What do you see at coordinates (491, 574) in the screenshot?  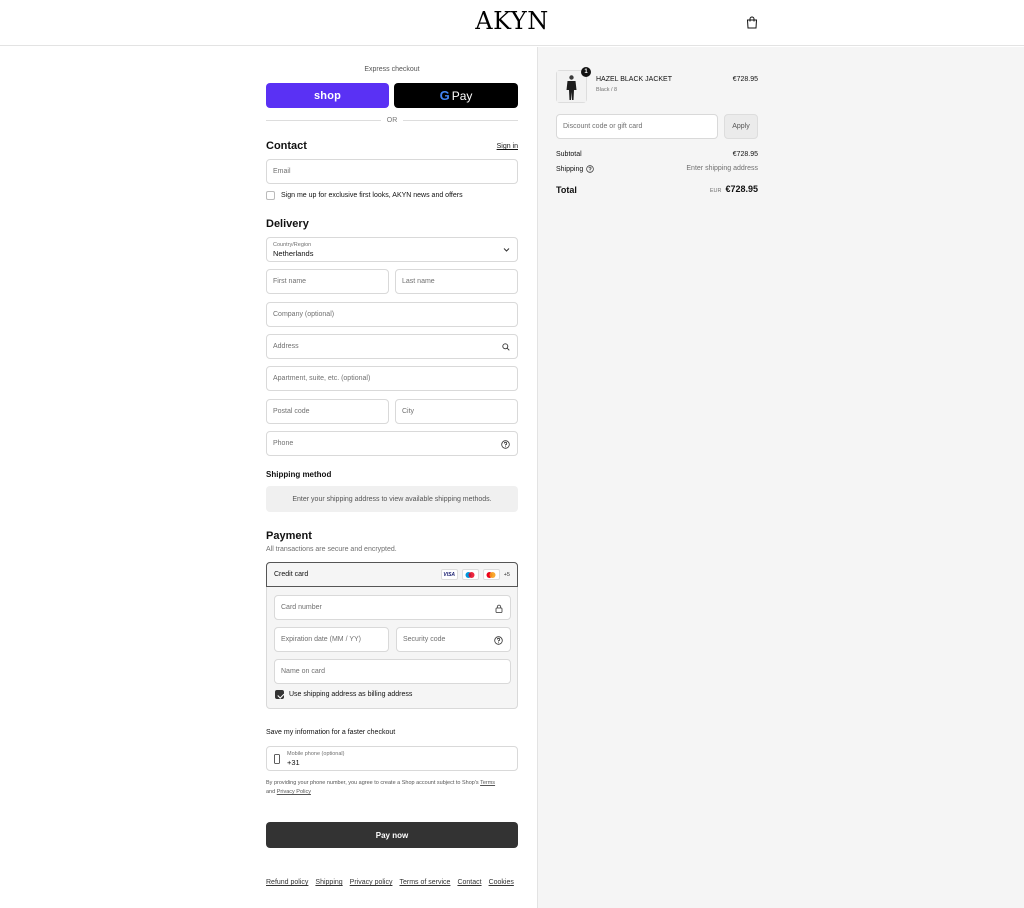 I see `mastercard-icon` at bounding box center [491, 574].